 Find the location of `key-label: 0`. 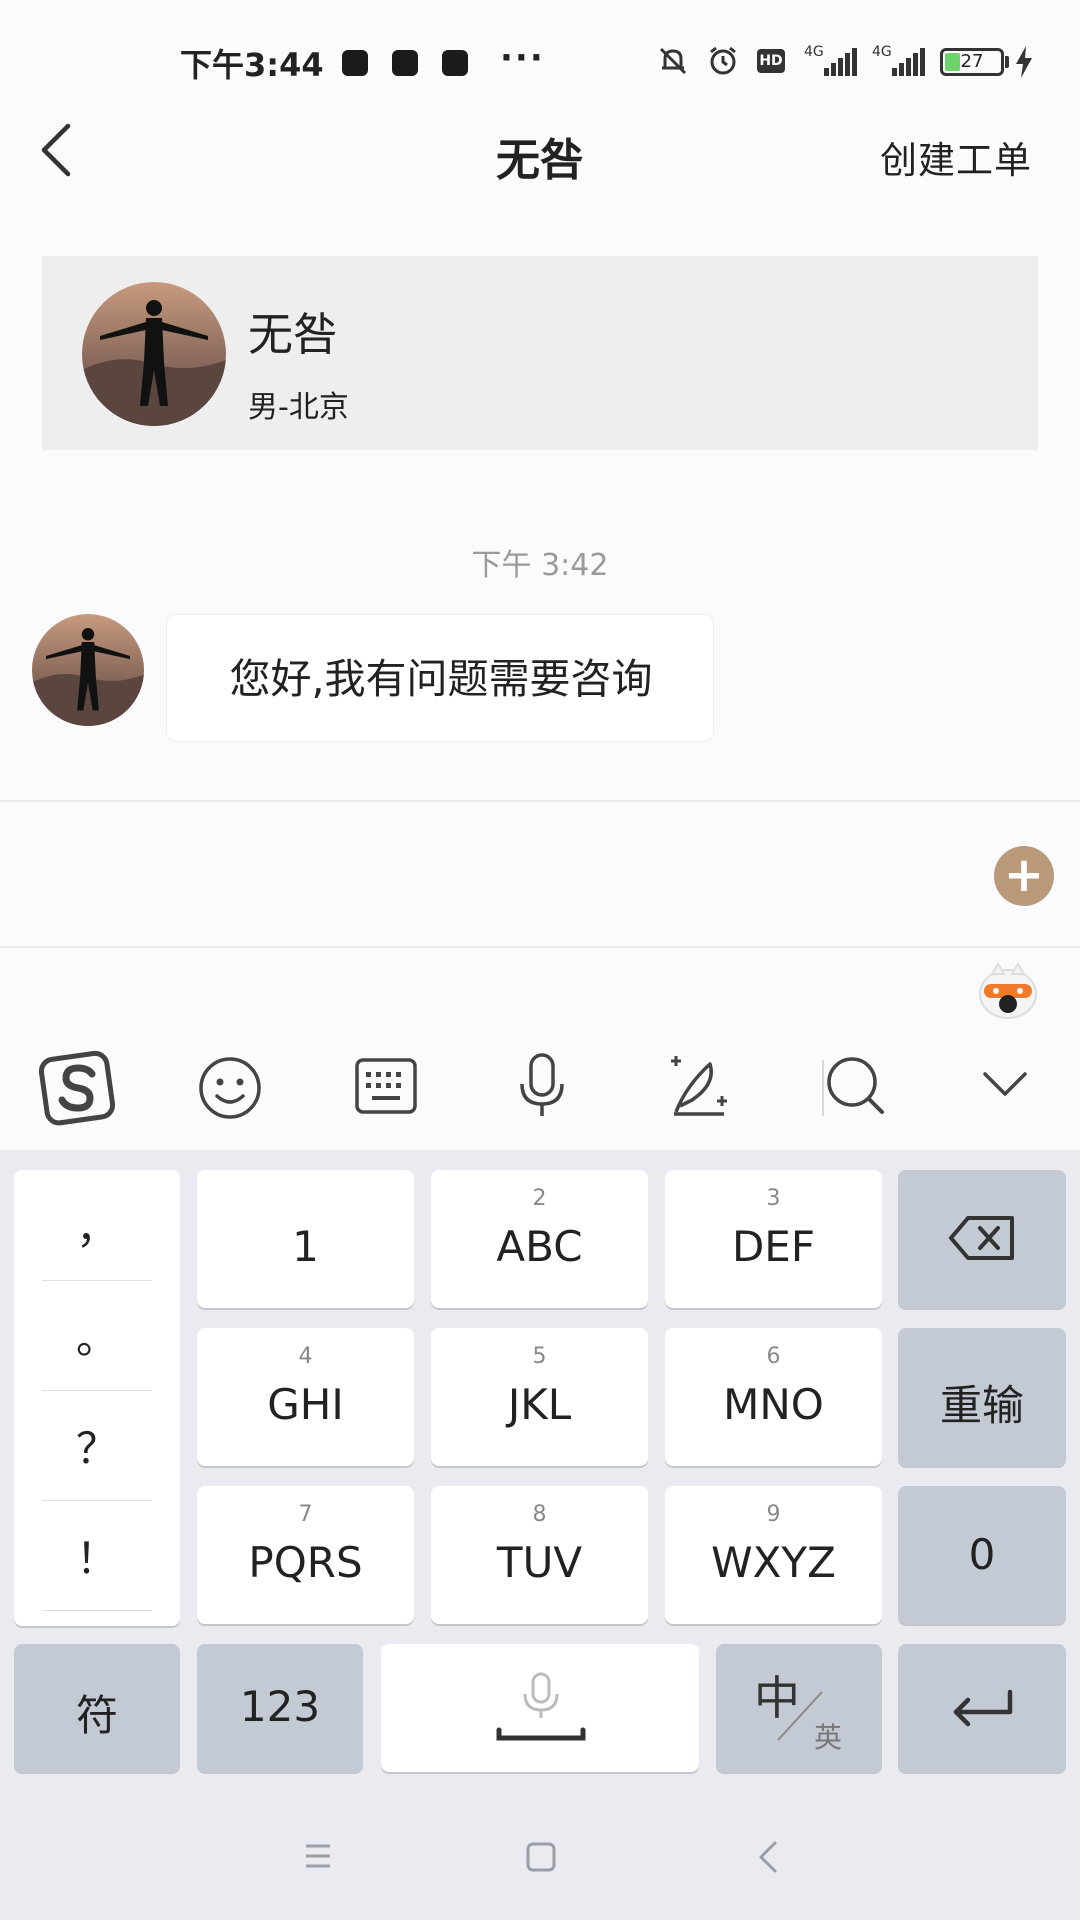

key-label: 0 is located at coordinates (982, 1554).